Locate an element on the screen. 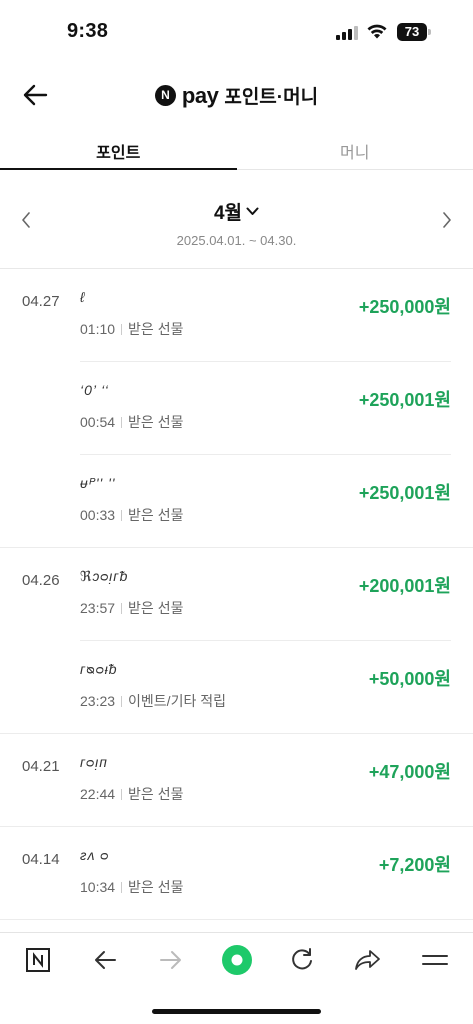 The image size is (473, 1024). browser-forward-button is located at coordinates (171, 960).